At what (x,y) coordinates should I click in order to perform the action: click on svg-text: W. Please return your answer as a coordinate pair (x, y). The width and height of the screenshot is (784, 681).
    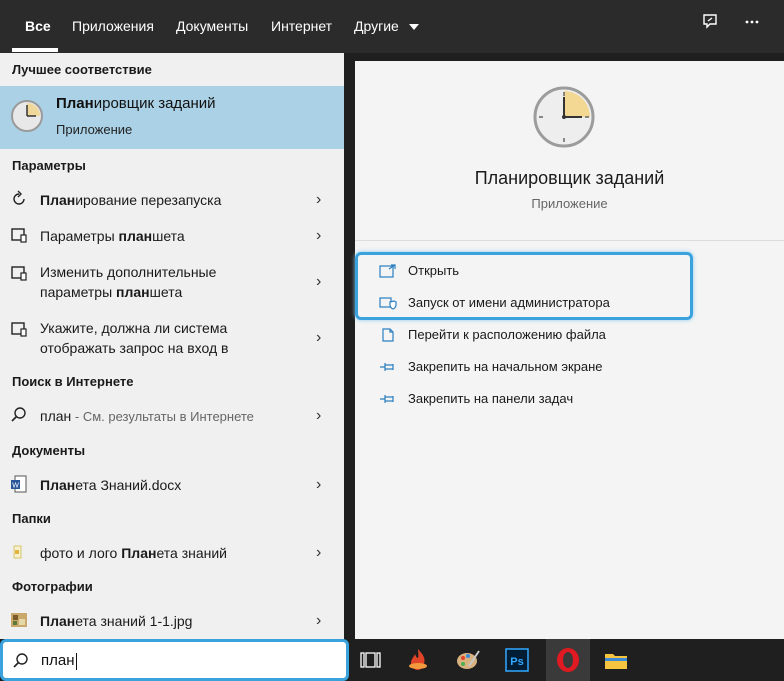
    Looking at the image, I should click on (15, 486).